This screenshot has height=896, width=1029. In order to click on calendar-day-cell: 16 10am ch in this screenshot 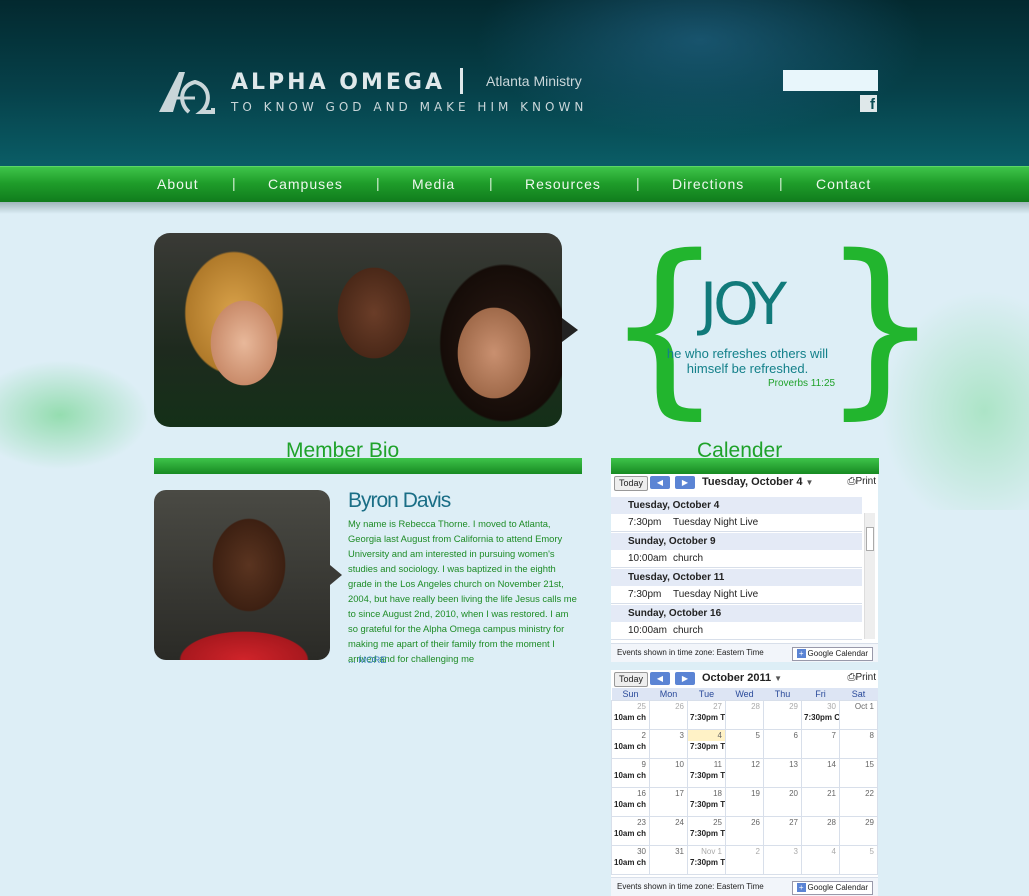, I will do `click(630, 802)`.